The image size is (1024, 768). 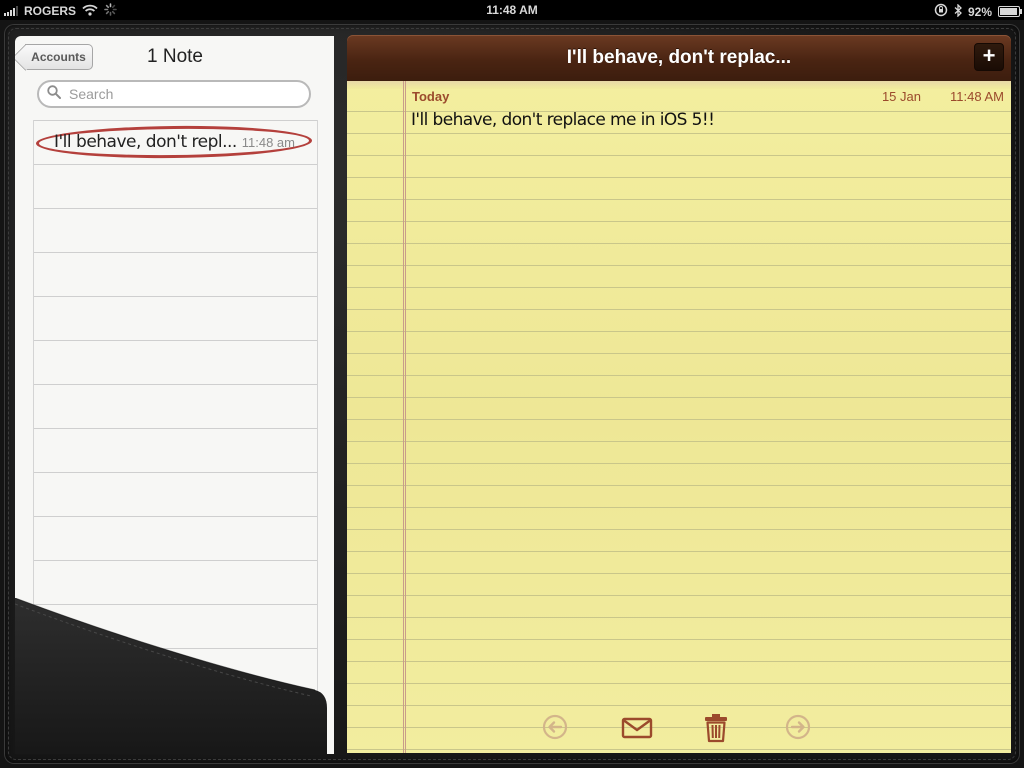 I want to click on note-list-item: I'll behave, don't repl... 11:48 am, so click(x=175, y=142).